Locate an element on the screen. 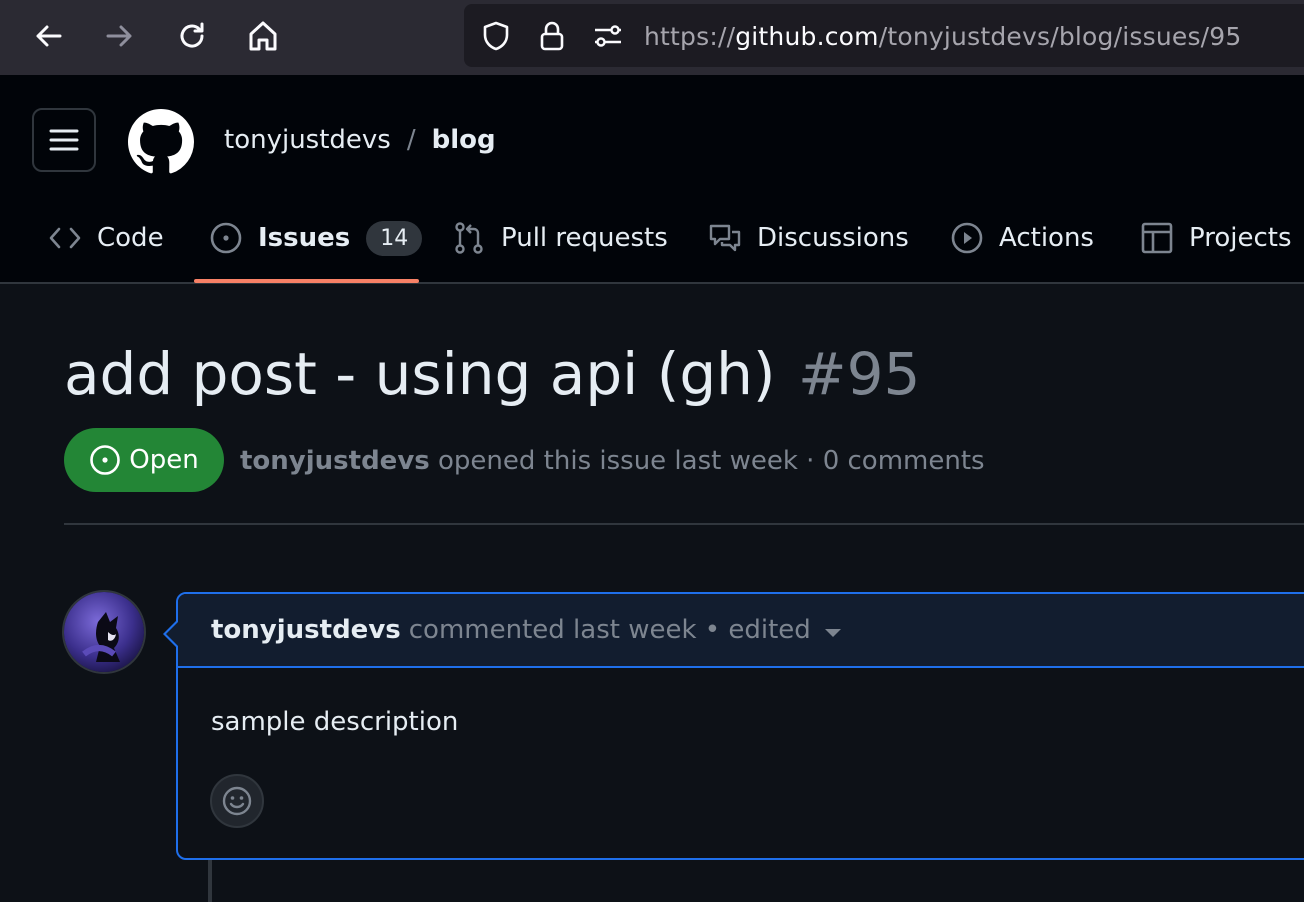 Image resolution: width=1304 pixels, height=902 pixels. breadcrumb: tonyjustdevs / blog is located at coordinates (360, 140).